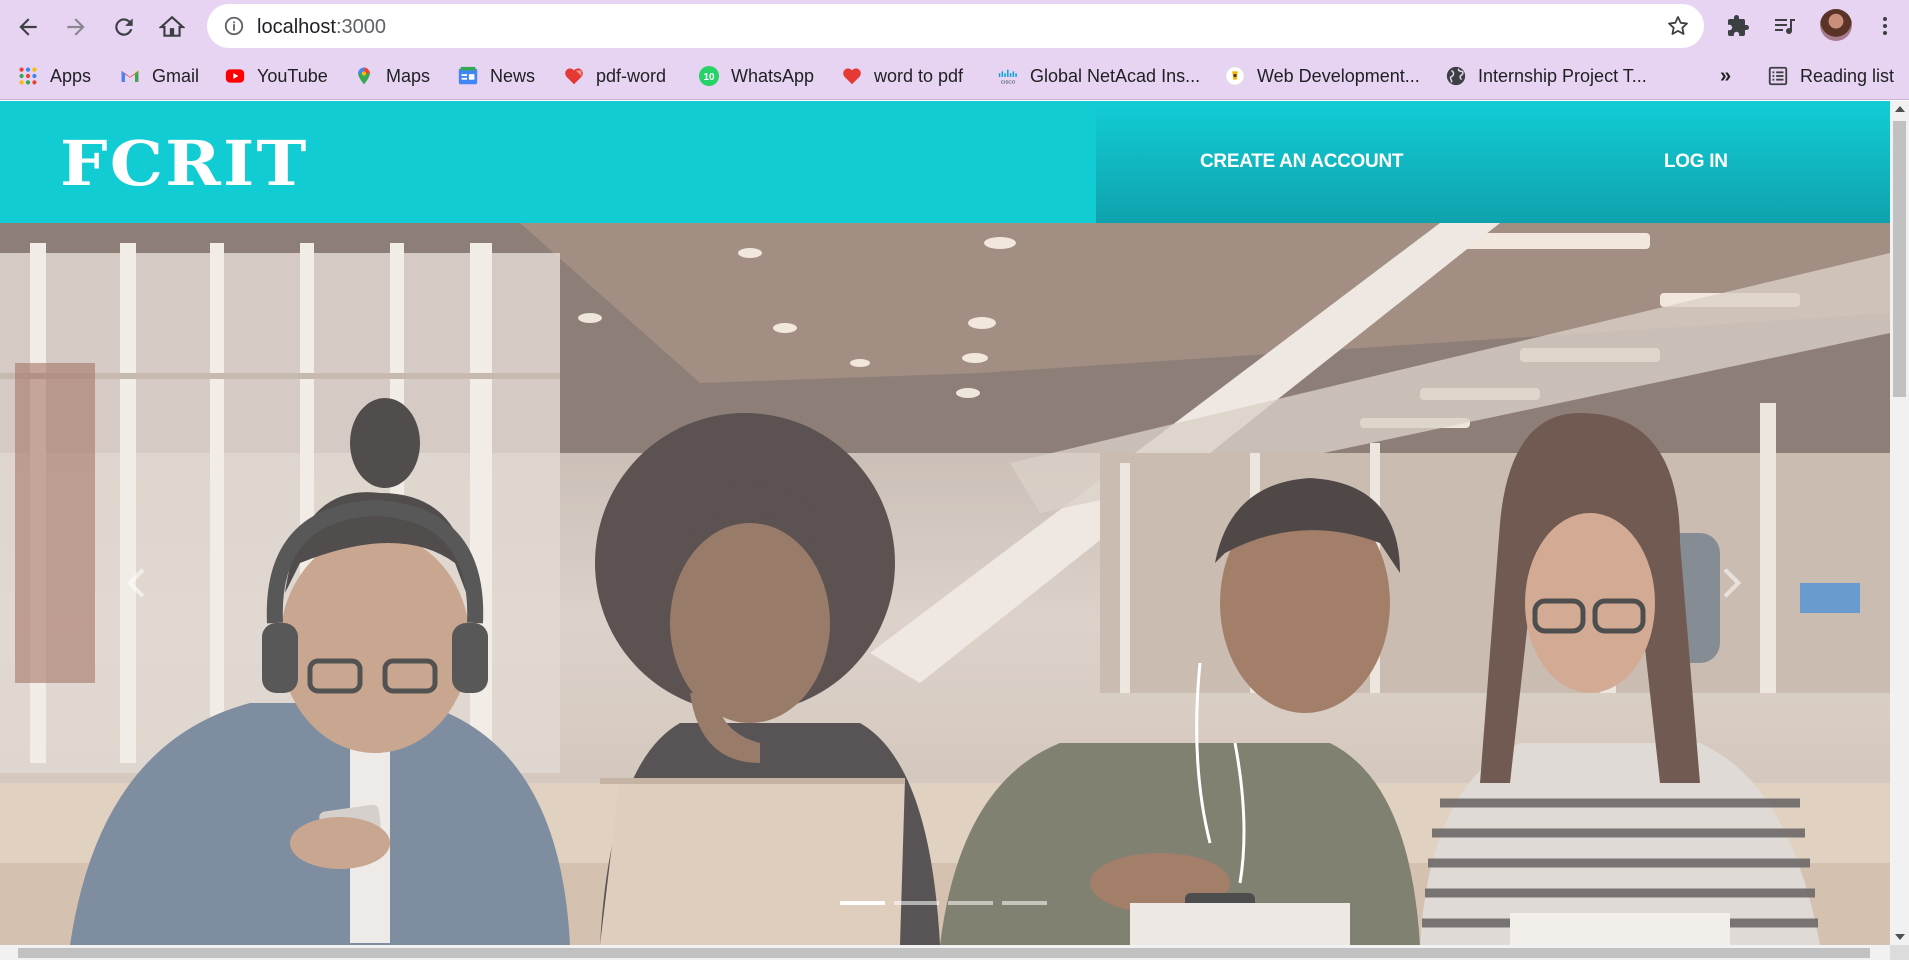  I want to click on back-arrow-icon, so click(28, 27).